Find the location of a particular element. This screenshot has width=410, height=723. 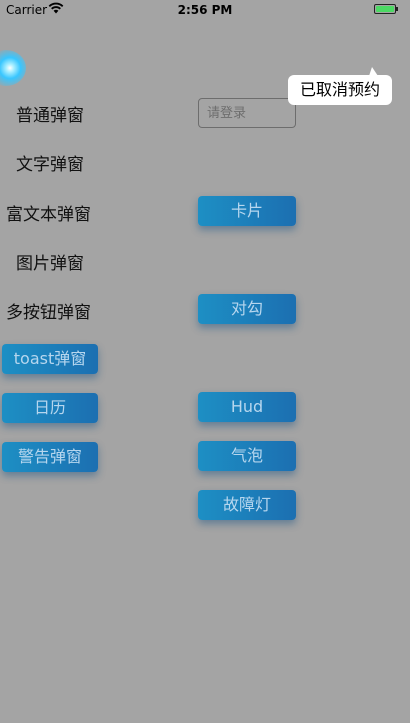

toast-popup-button: toast弹窗 is located at coordinates (50, 359).